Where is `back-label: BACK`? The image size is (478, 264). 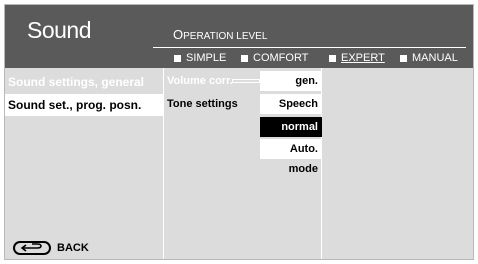
back-label: BACK is located at coordinates (73, 248).